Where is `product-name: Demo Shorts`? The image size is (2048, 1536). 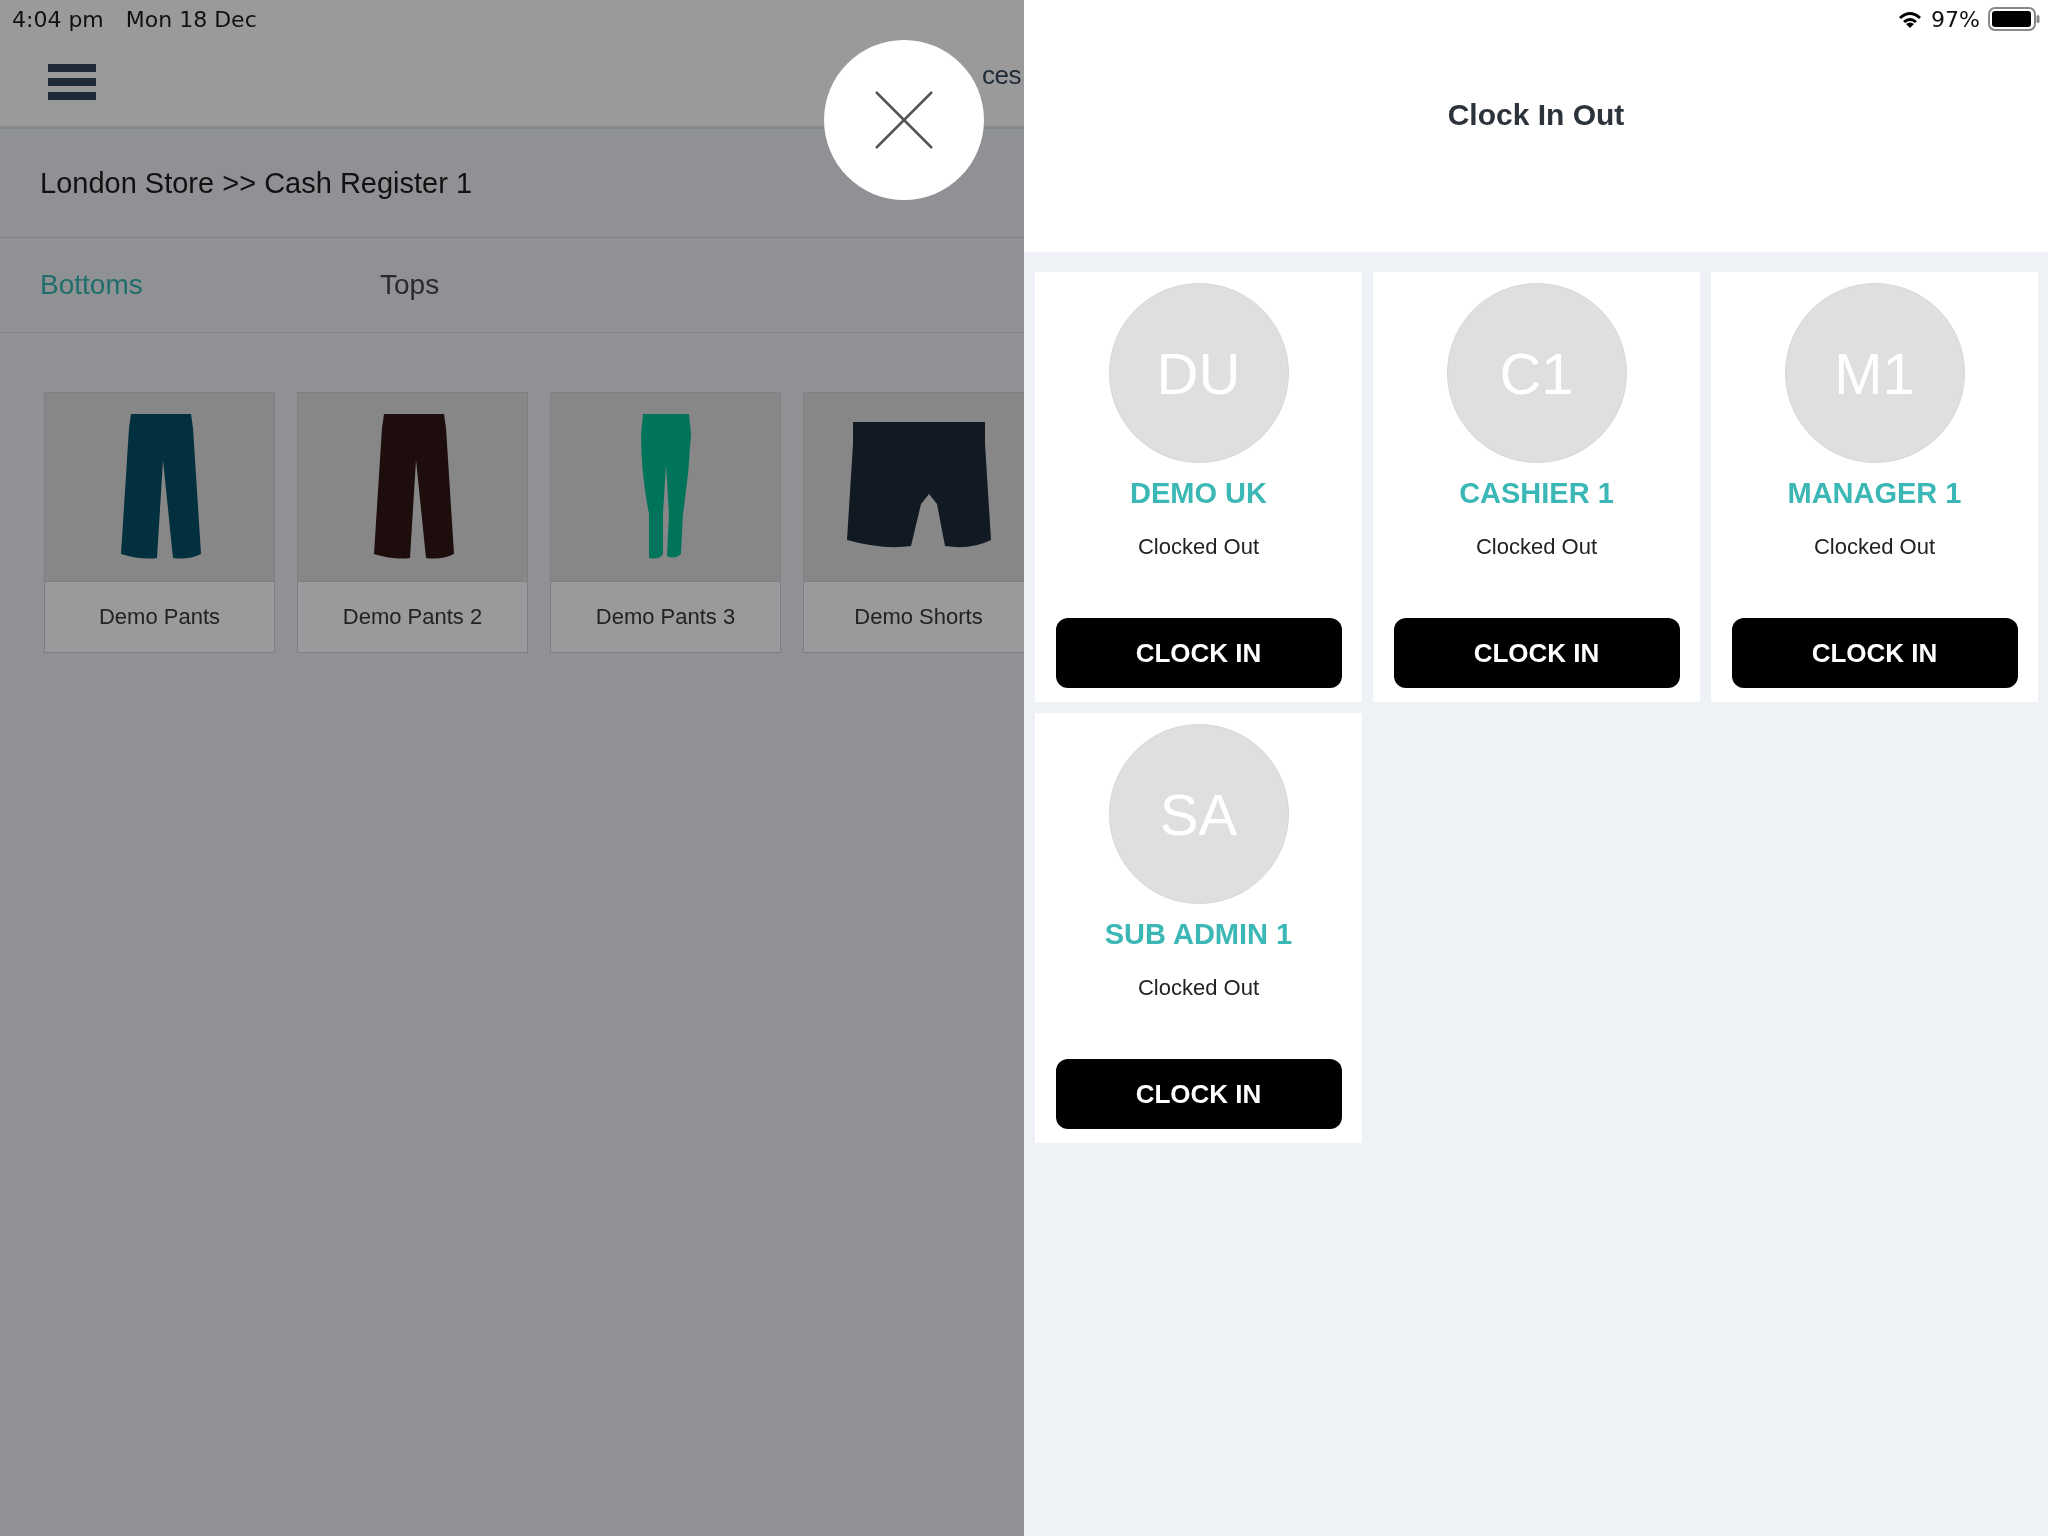
product-name: Demo Shorts is located at coordinates (913, 617).